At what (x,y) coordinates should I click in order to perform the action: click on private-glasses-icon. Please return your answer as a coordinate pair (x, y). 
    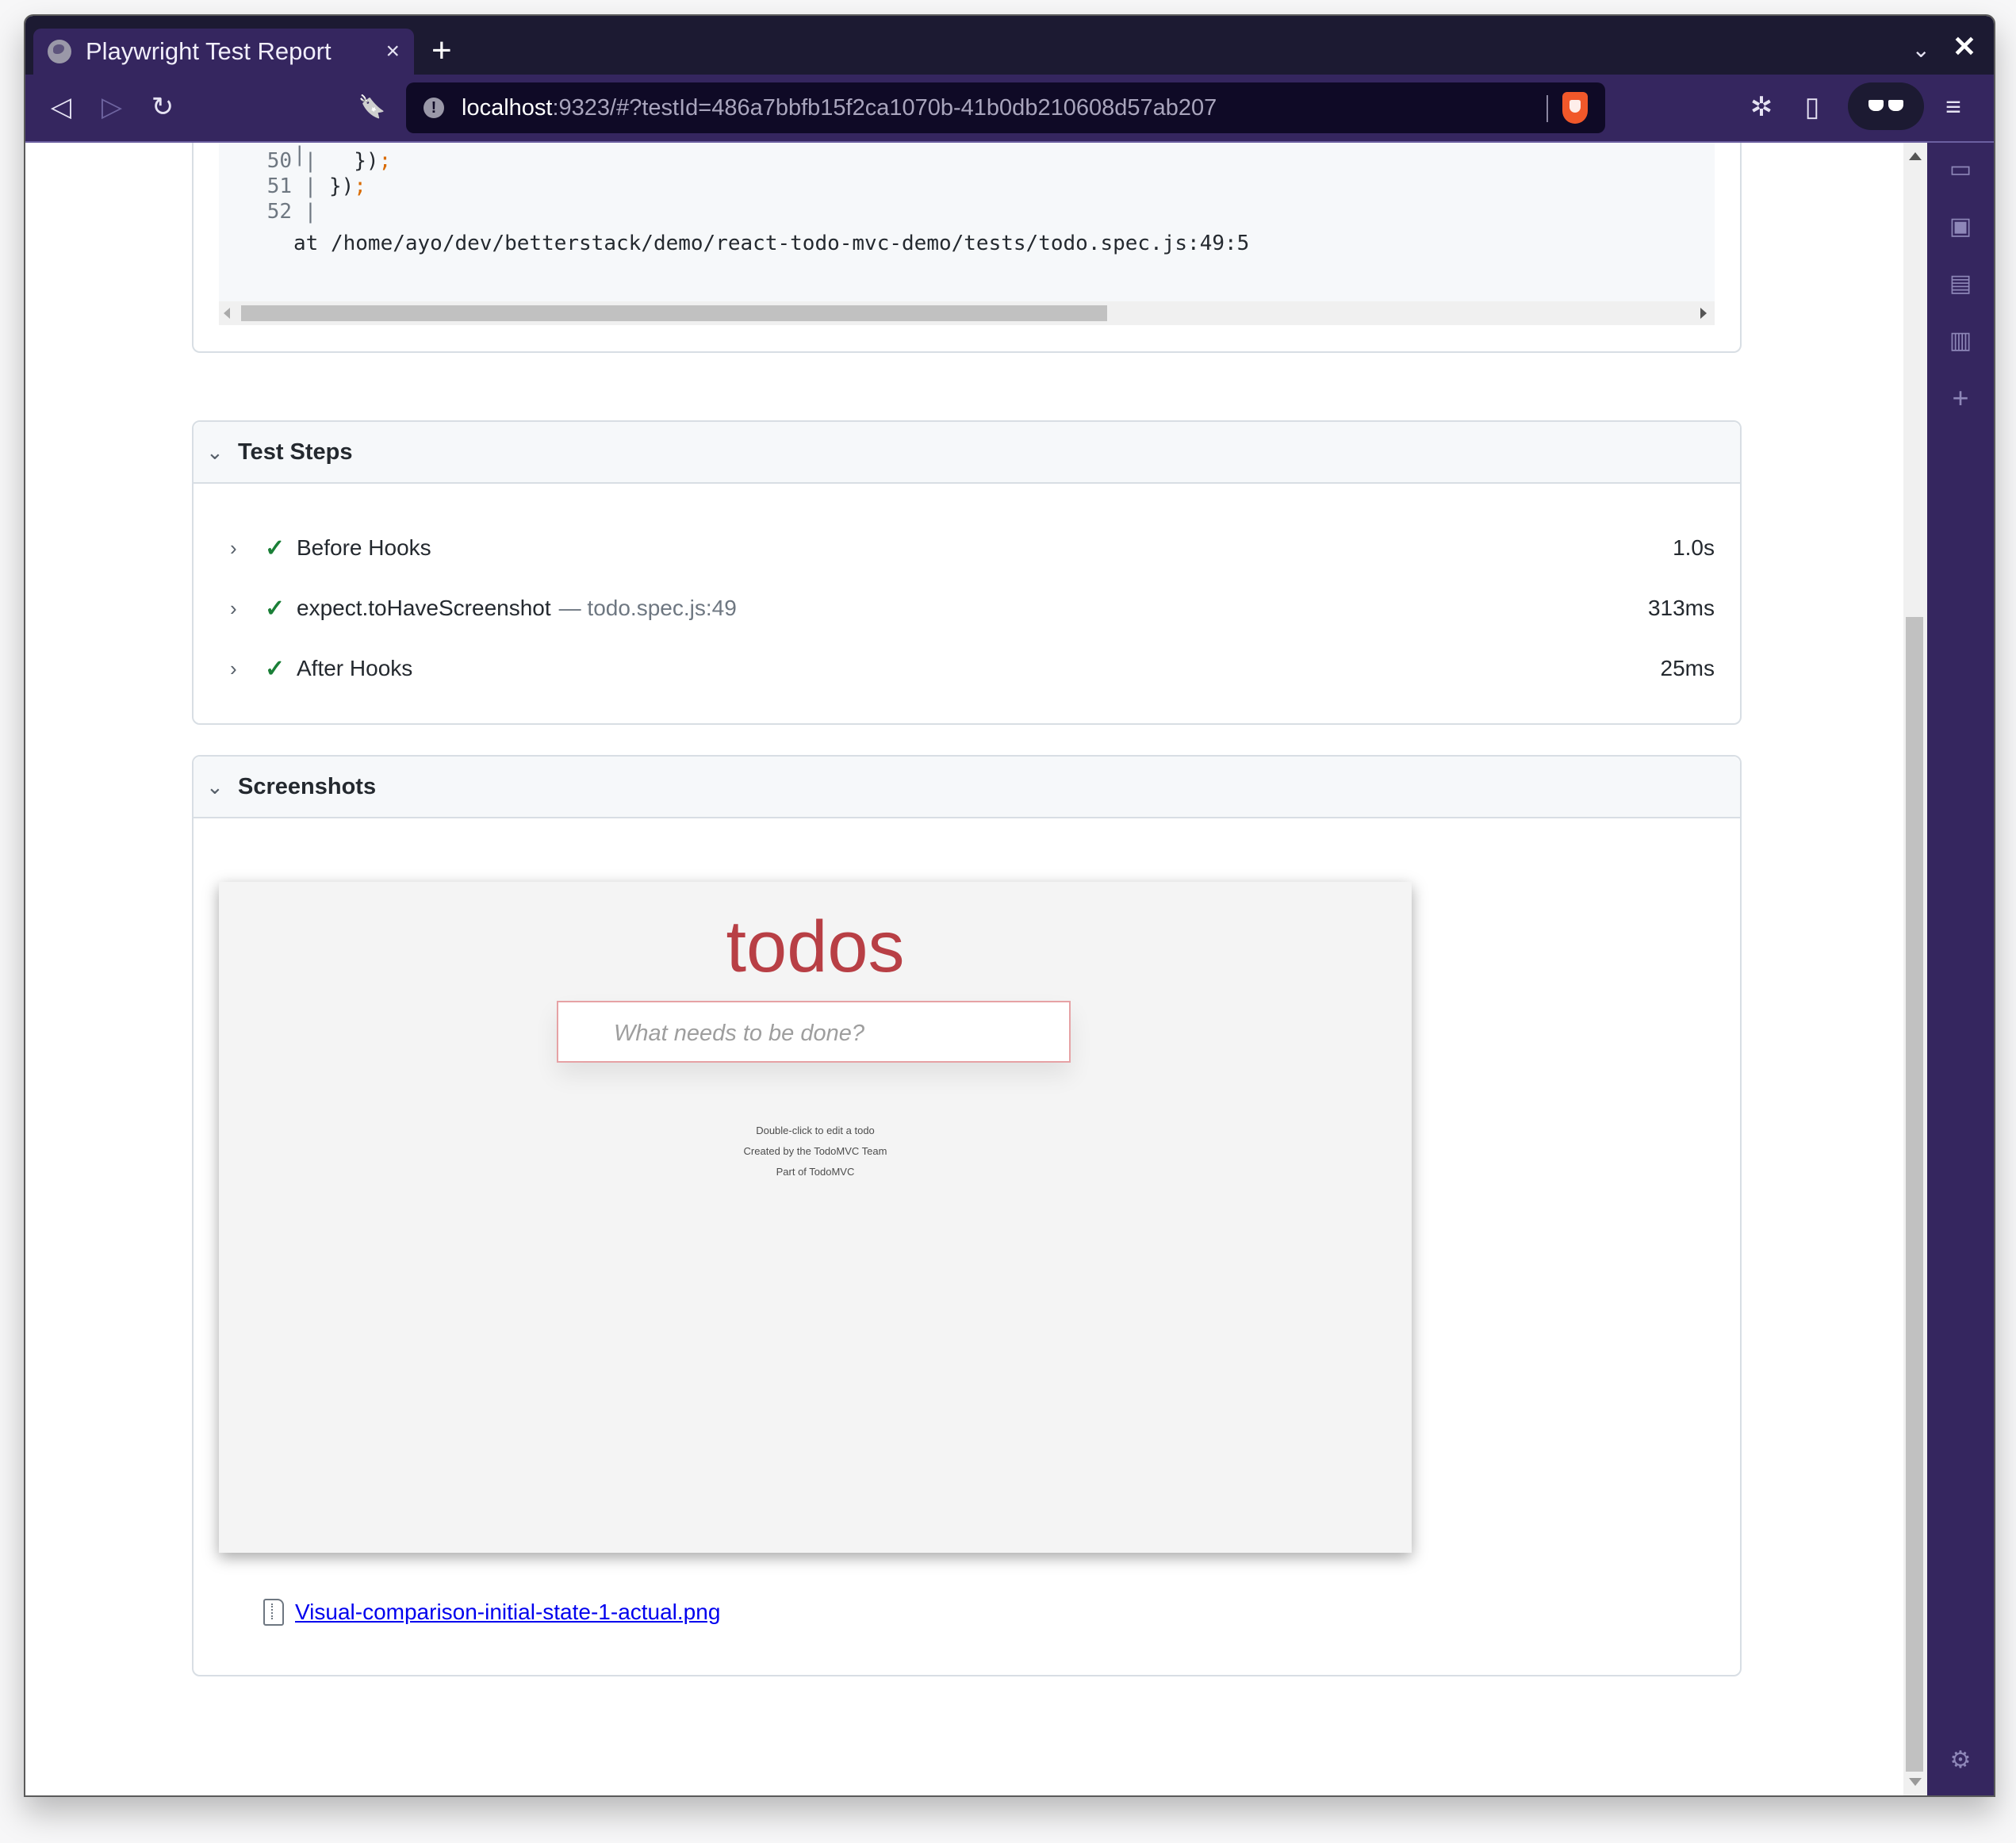
    Looking at the image, I should click on (1885, 105).